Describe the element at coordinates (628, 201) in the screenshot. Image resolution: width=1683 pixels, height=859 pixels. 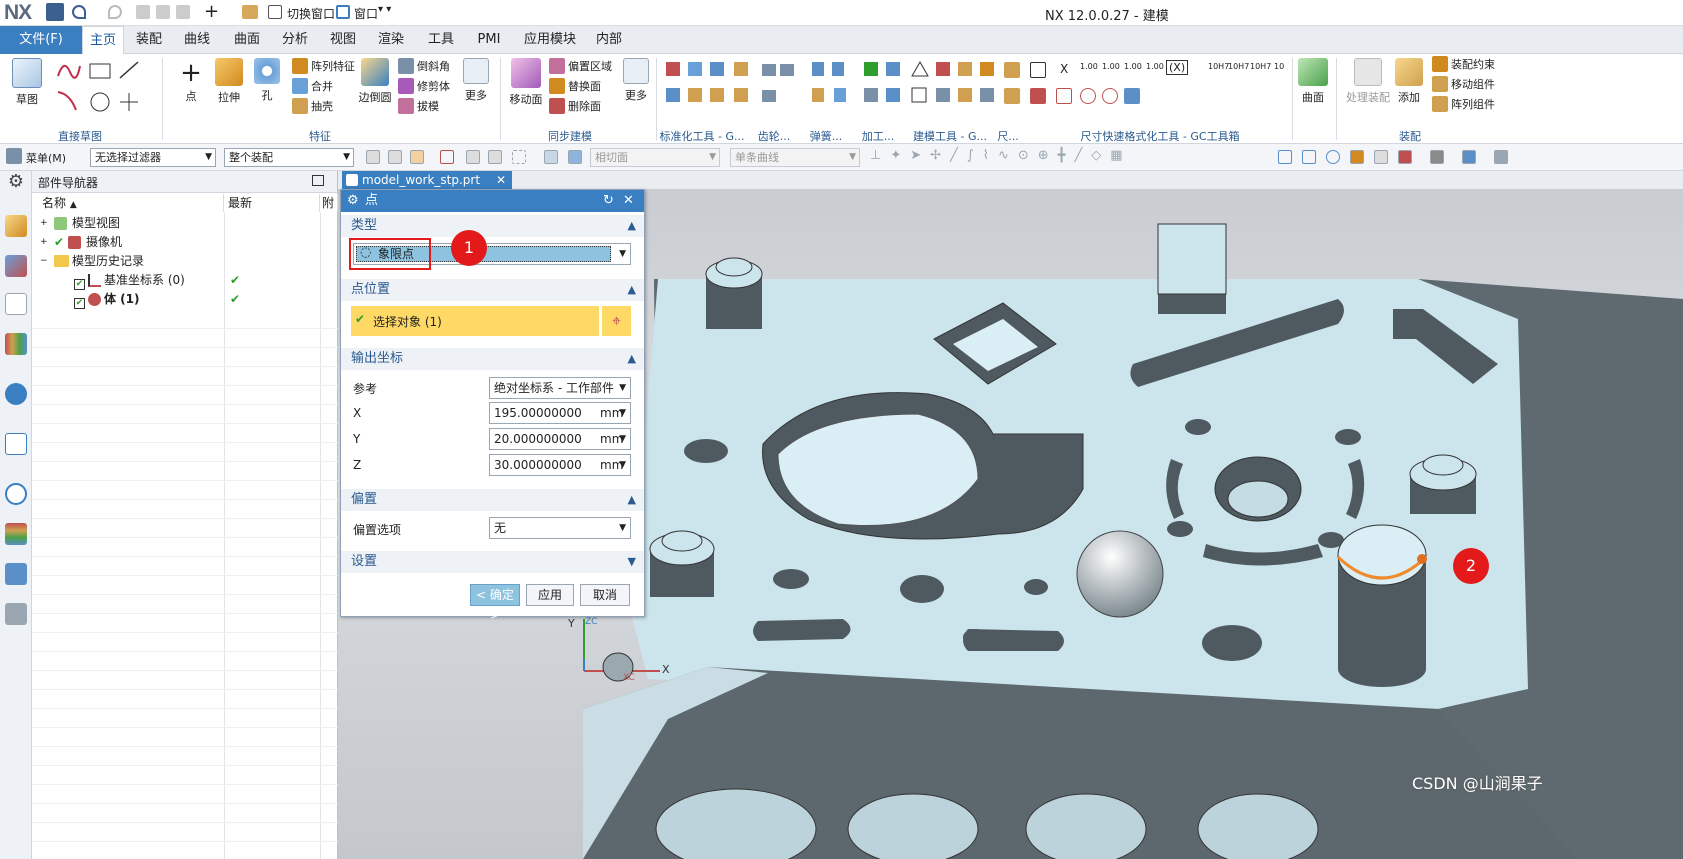
I see `close-icon: ✕` at that location.